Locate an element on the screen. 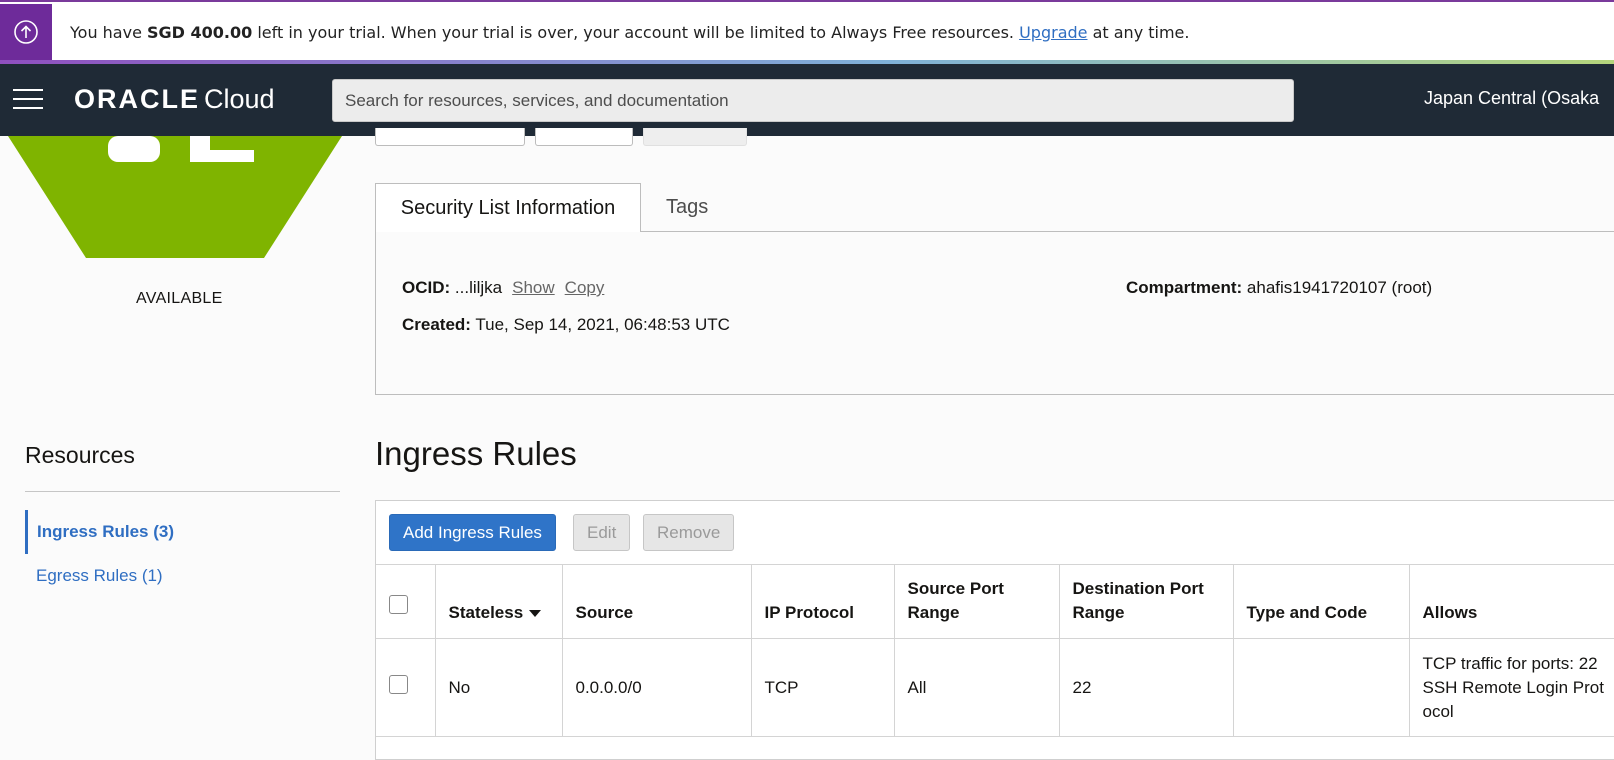 The width and height of the screenshot is (1614, 760). column-stateless: Stateless is located at coordinates (498, 601).